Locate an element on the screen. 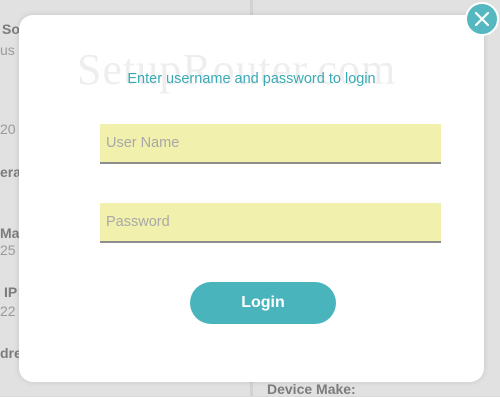 This screenshot has width=500, height=397. background-text-fragment: era is located at coordinates (11, 172).